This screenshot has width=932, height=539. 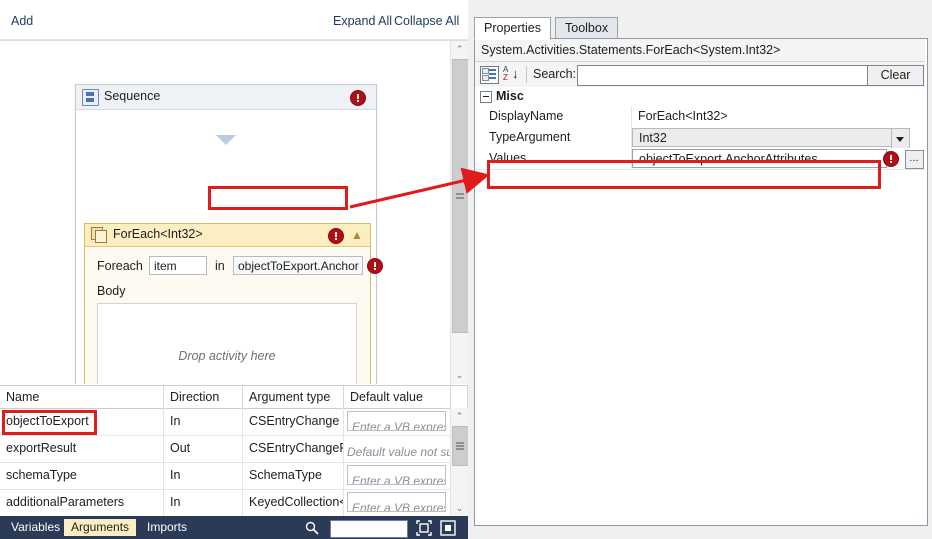 What do you see at coordinates (895, 75) in the screenshot?
I see `clear-button: Clear` at bounding box center [895, 75].